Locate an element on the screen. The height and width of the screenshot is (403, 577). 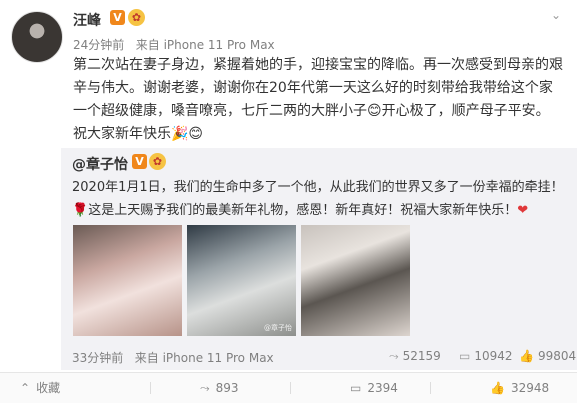
repost-count-stat: ⤳ 52159 is located at coordinates (415, 356).